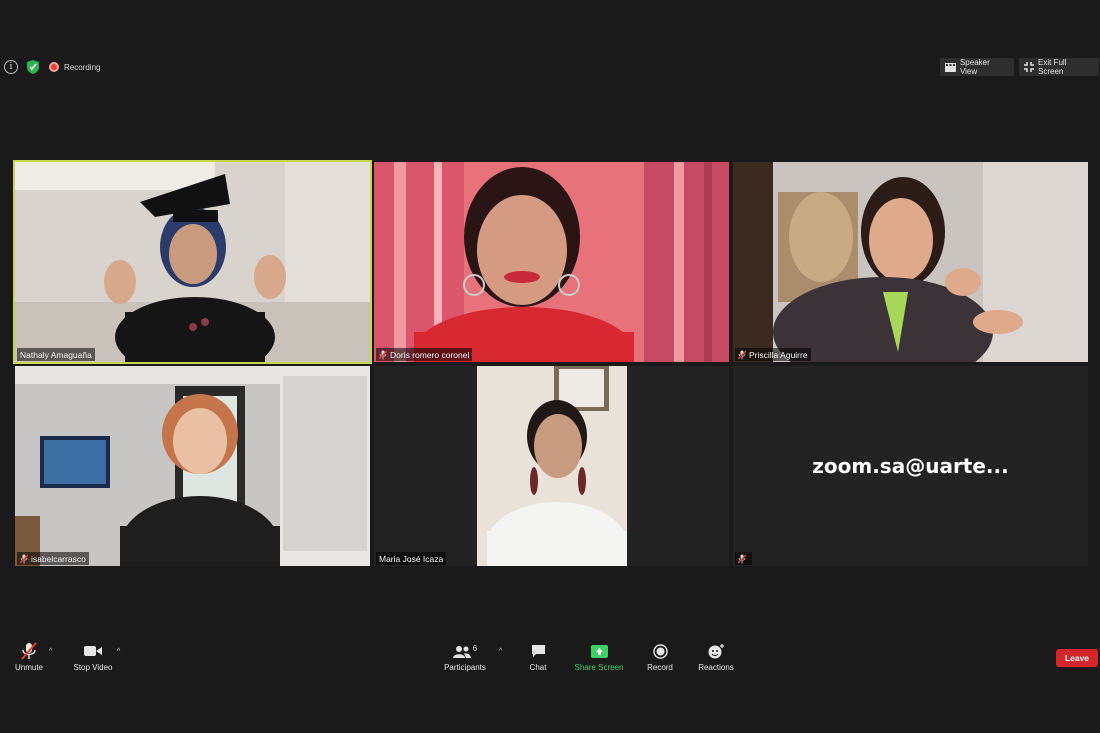  I want to click on exit-fullscreen-icon, so click(1029, 67).